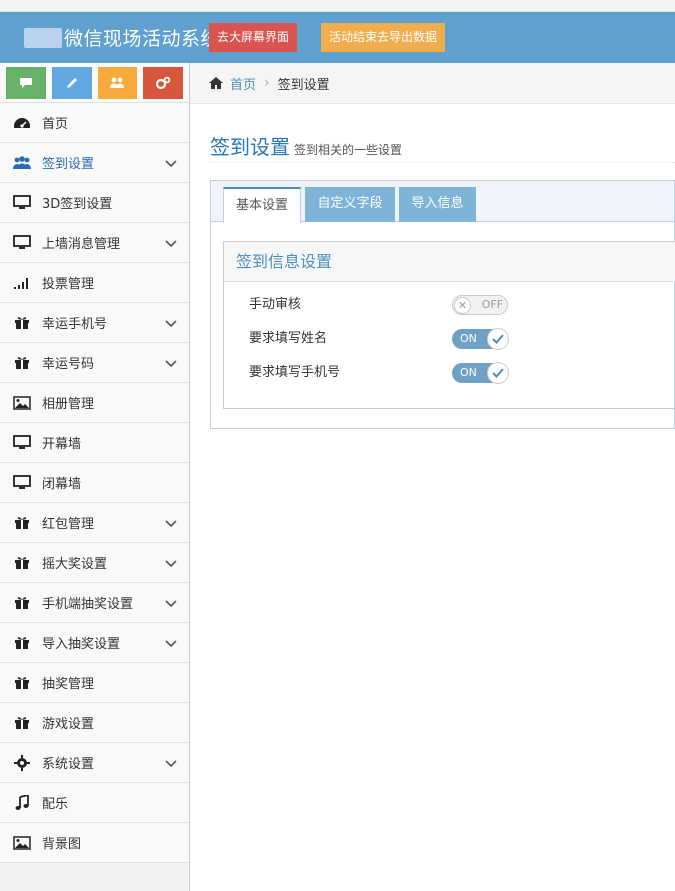 This screenshot has height=891, width=675. Describe the element at coordinates (94, 123) in the screenshot. I see `sidebar-item: 首页` at that location.